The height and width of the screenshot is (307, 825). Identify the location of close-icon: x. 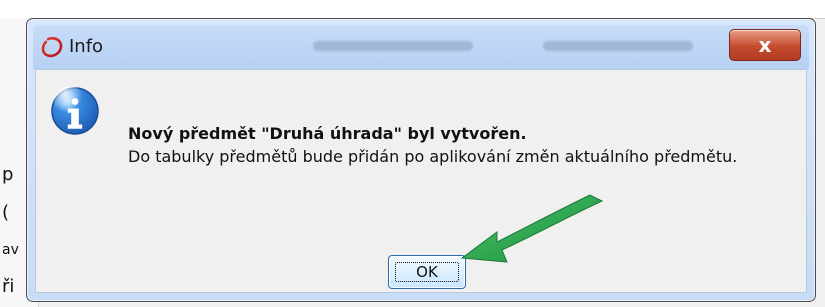
(765, 45).